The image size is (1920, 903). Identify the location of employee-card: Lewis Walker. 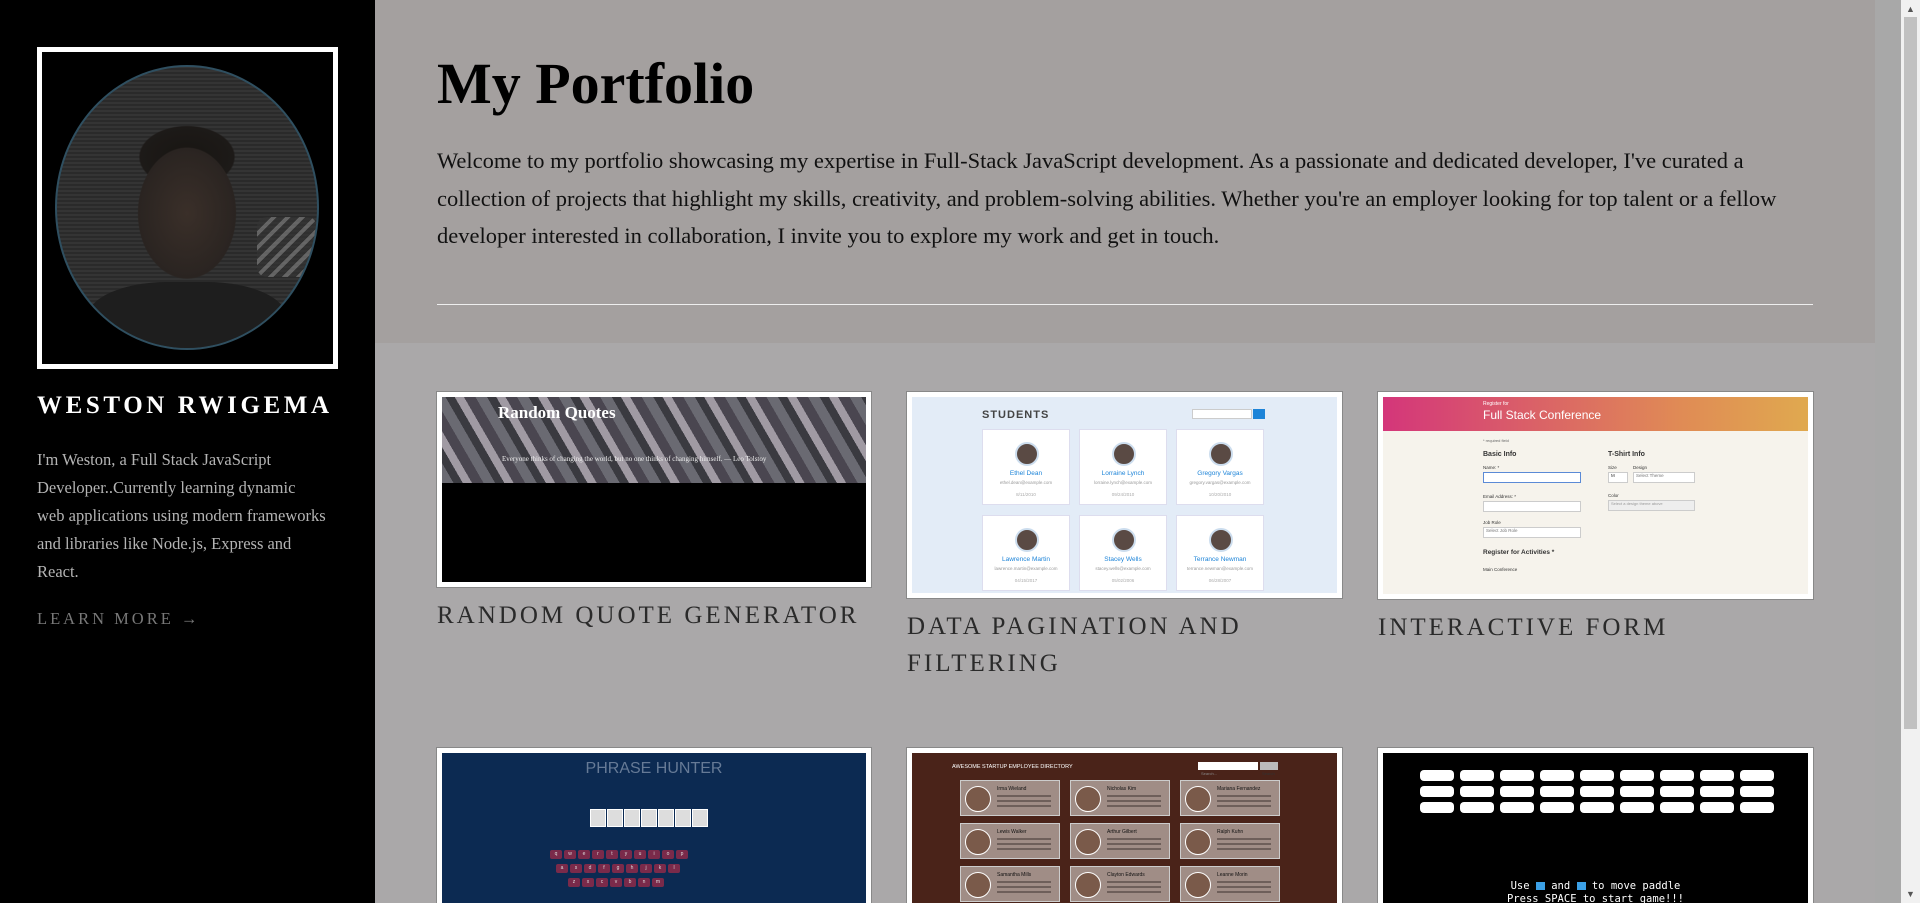
(1010, 841).